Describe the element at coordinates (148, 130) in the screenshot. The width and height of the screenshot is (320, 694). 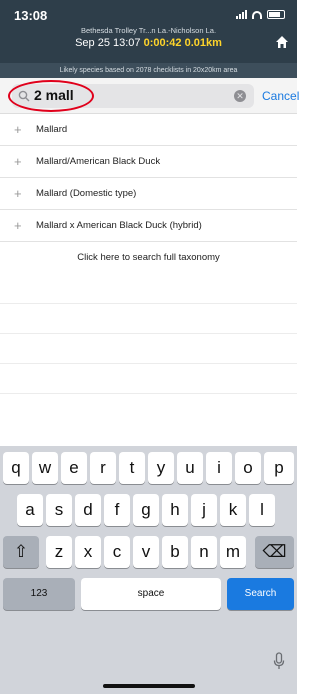
I see `result-row: + Mallard` at that location.